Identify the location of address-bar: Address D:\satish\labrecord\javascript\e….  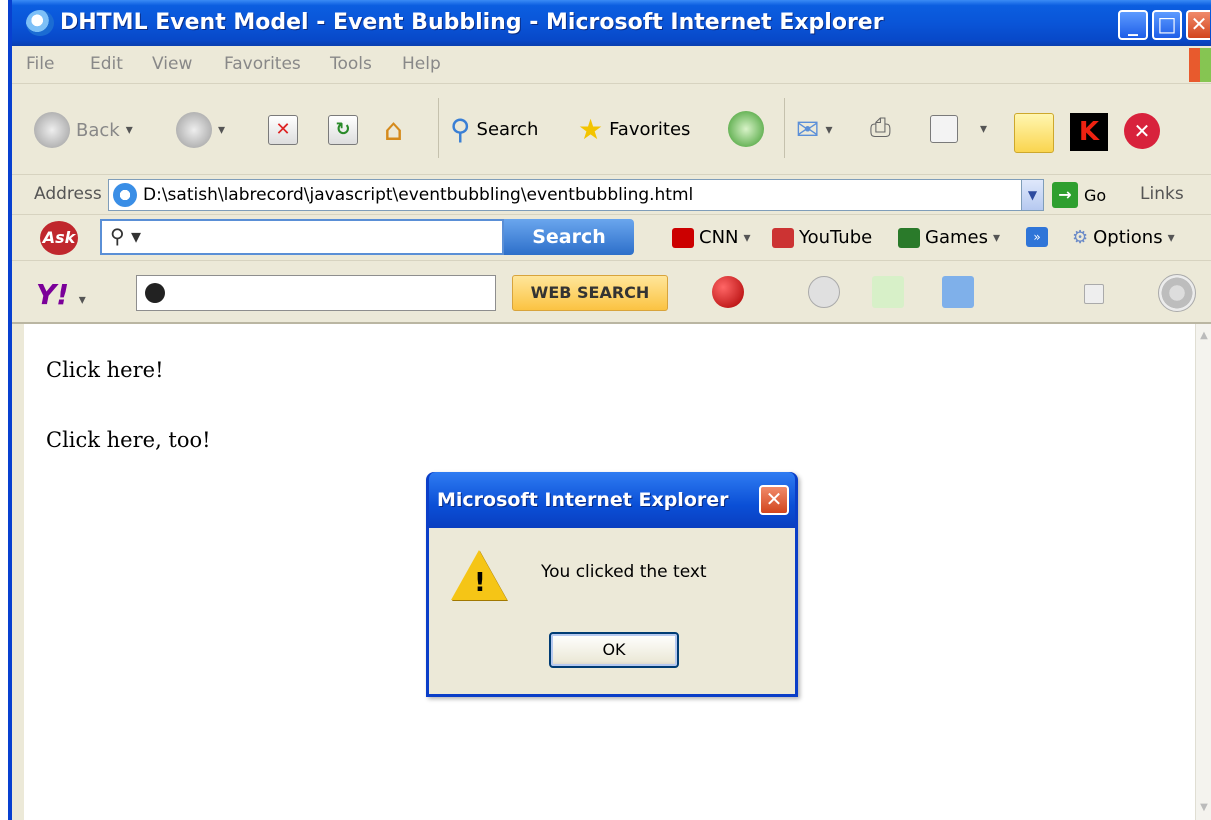
(611, 195).